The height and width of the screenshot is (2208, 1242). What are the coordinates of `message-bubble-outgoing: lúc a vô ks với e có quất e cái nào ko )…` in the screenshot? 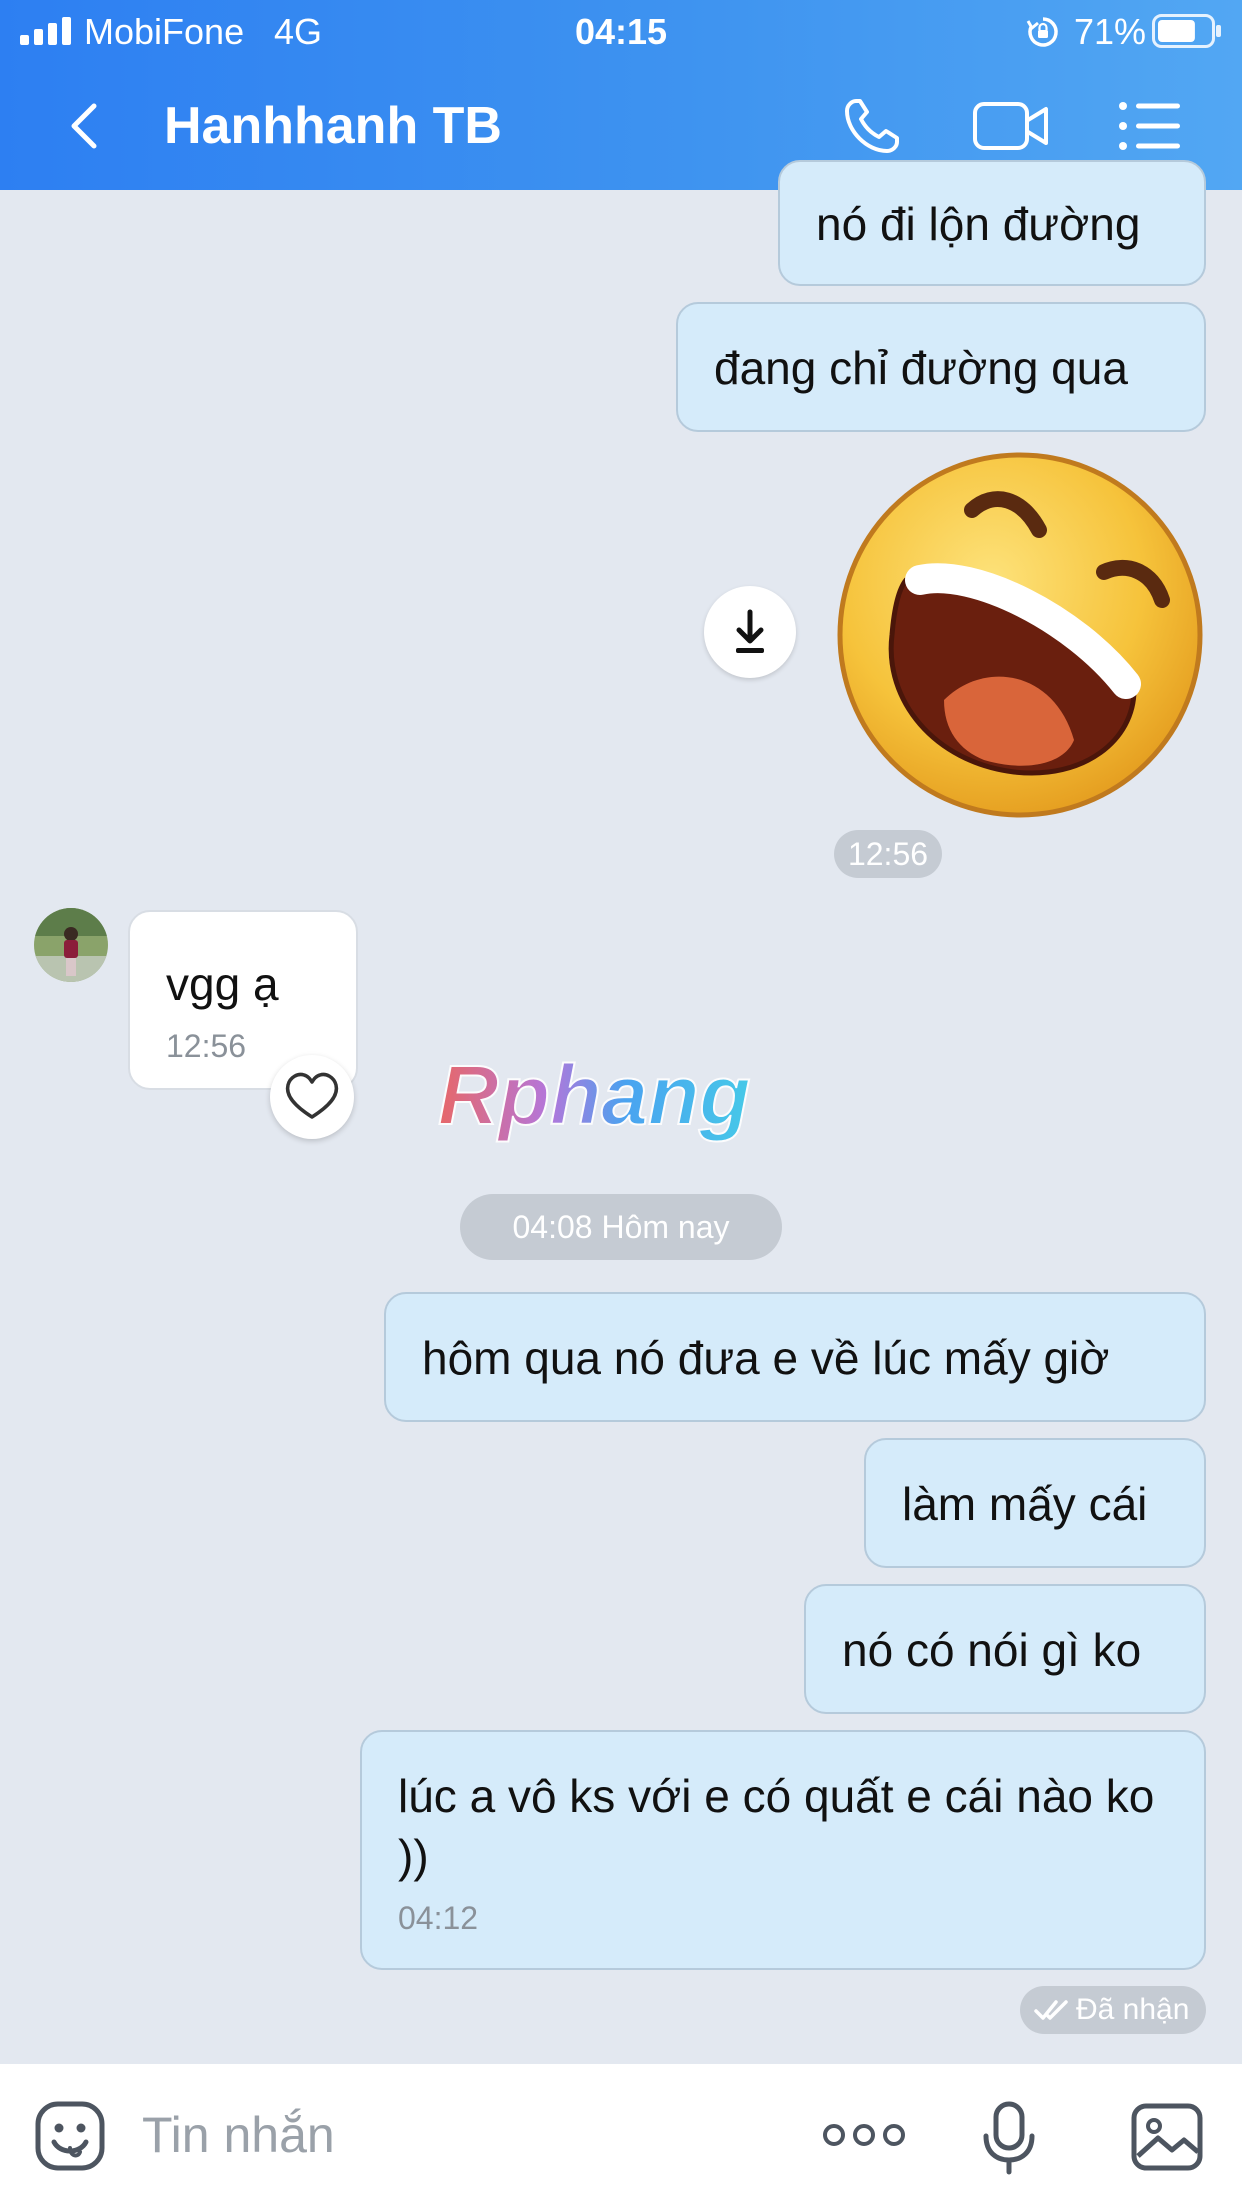 It's located at (783, 1850).